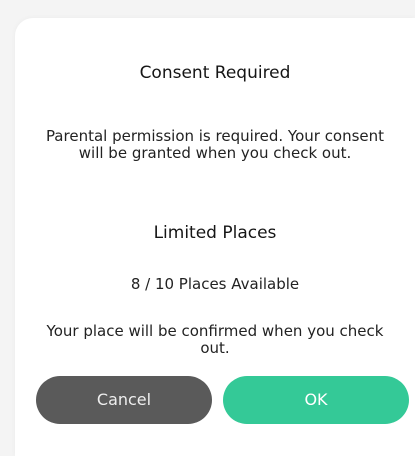  Describe the element at coordinates (124, 400) in the screenshot. I see `cancel-button: Cancel` at that location.